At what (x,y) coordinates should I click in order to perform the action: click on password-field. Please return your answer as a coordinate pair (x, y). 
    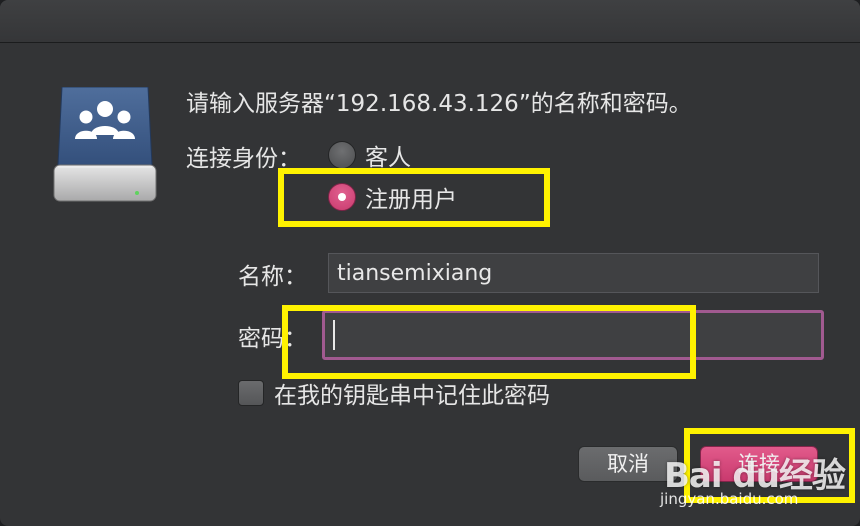
    Looking at the image, I should click on (573, 335).